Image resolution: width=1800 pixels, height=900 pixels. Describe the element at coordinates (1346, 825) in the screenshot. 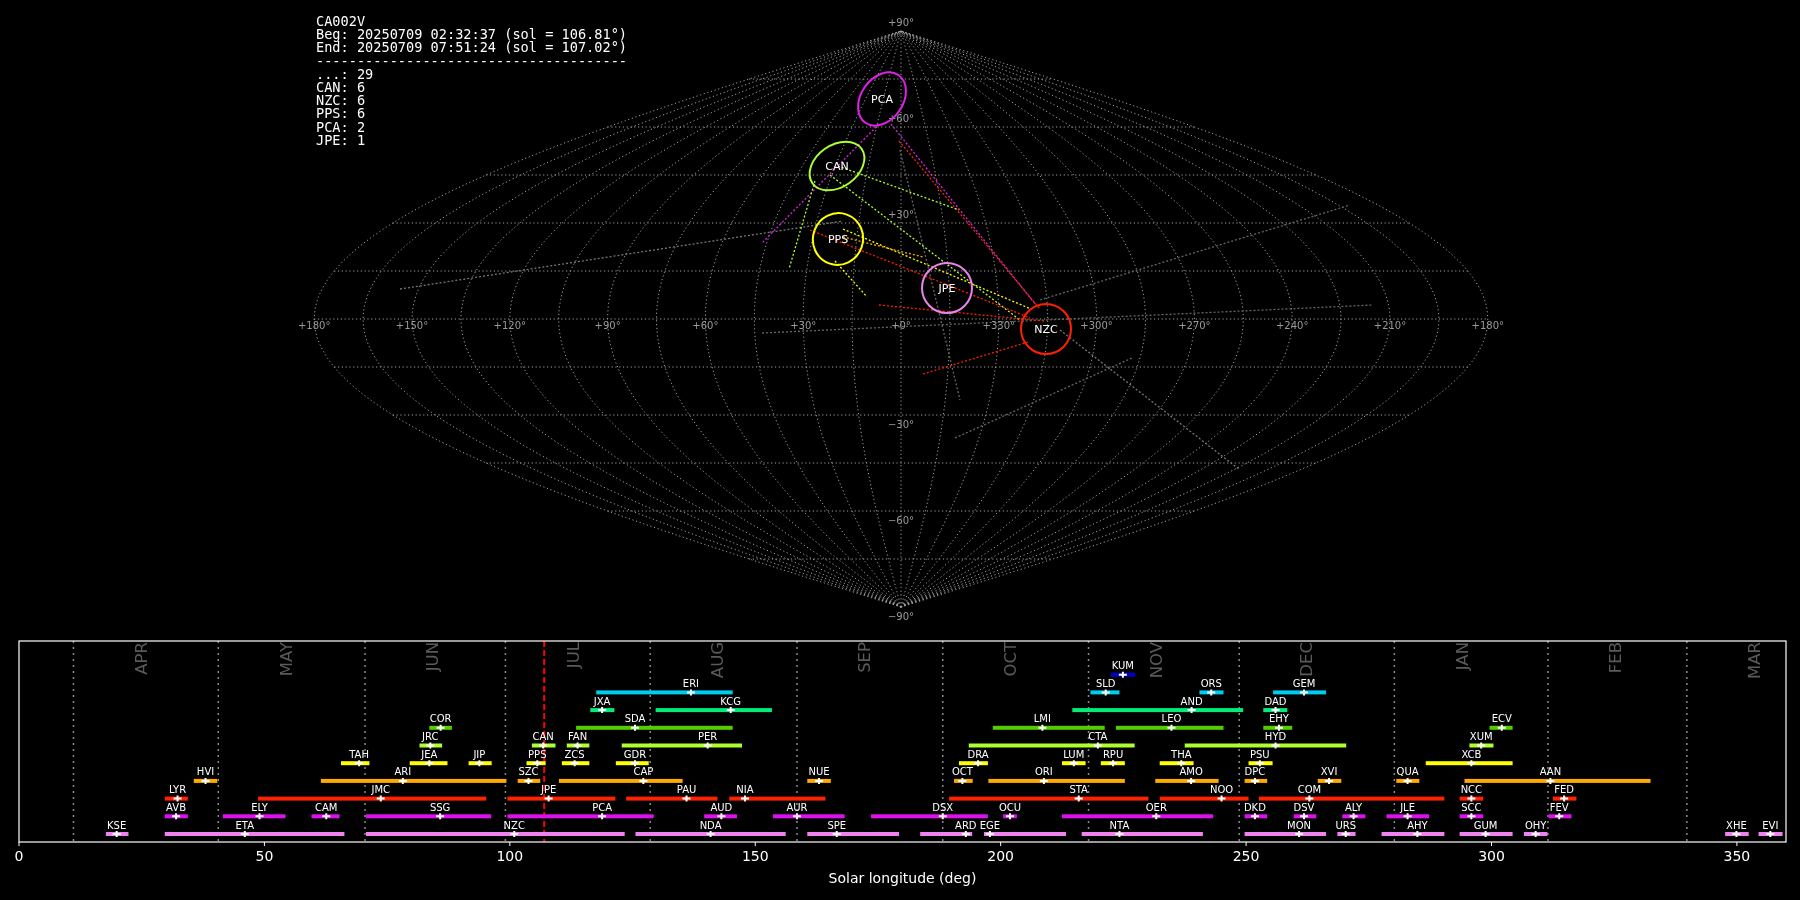

I see `shower-label: URS` at that location.